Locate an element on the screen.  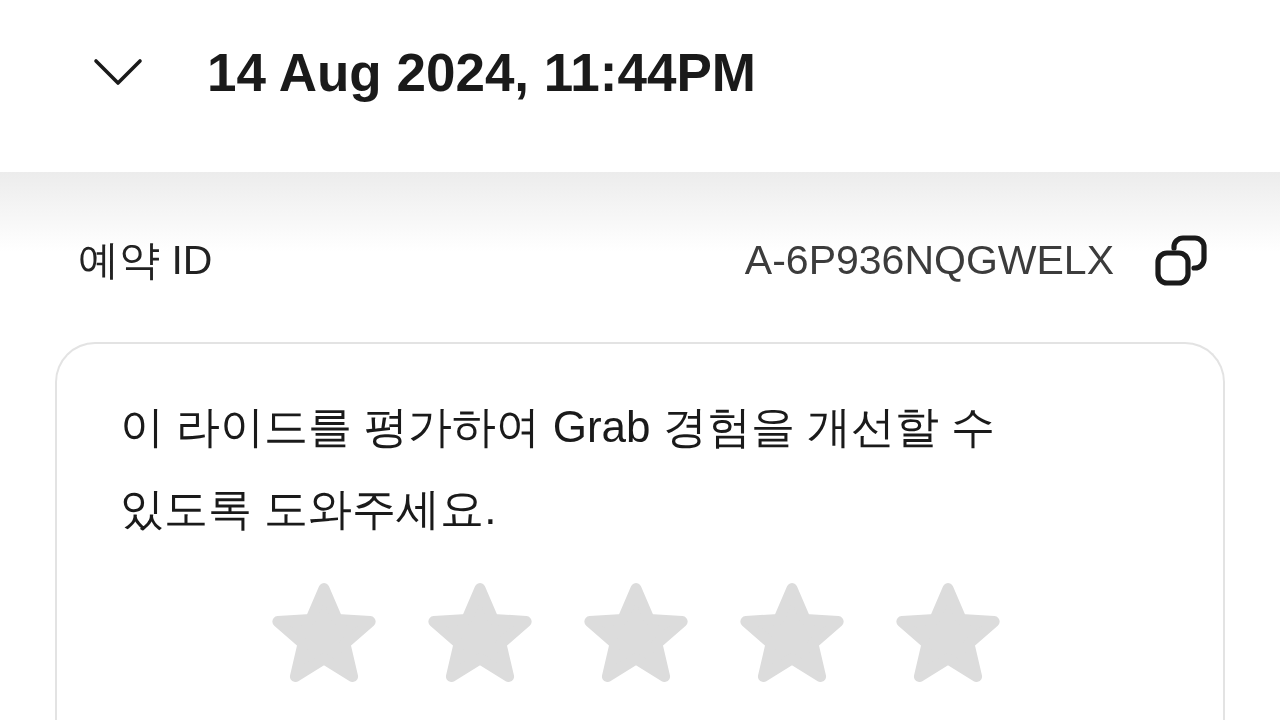
copy-icon is located at coordinates (1182, 260).